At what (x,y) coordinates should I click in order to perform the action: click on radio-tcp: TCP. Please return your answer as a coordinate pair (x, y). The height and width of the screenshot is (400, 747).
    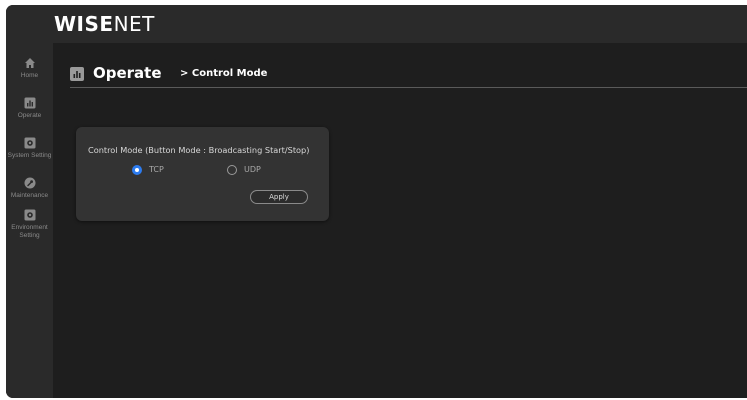
    Looking at the image, I should click on (162, 171).